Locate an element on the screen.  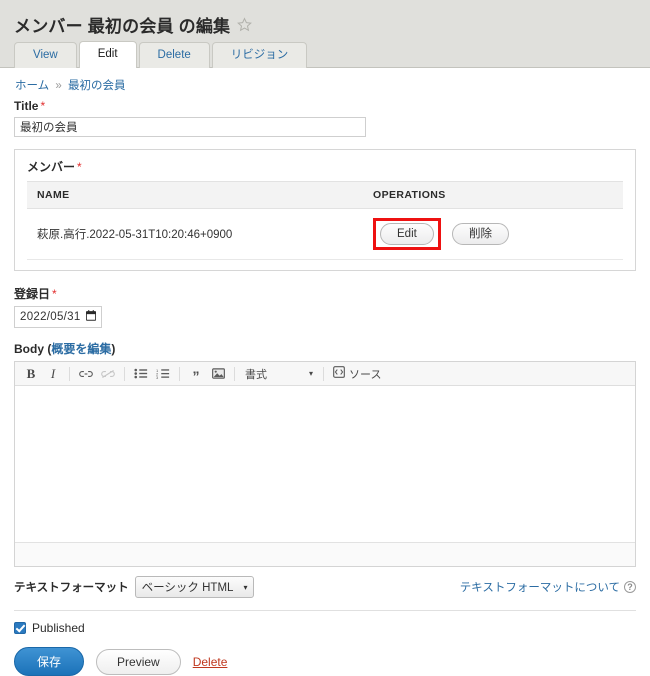
member-edit-button: Edit is located at coordinates (407, 234).